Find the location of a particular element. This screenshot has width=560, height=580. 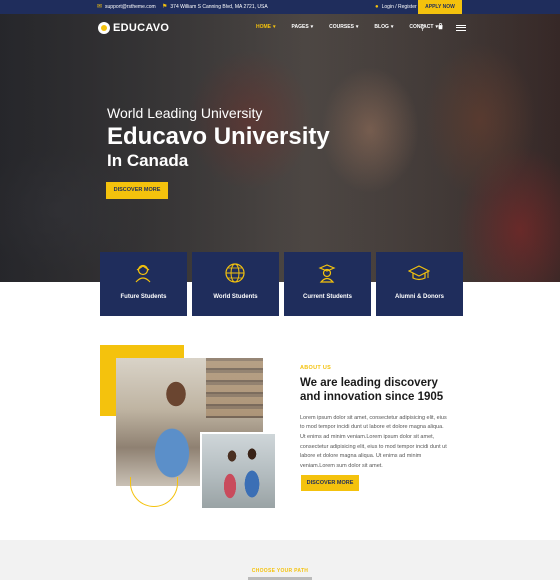

student-icon is located at coordinates (143, 273).